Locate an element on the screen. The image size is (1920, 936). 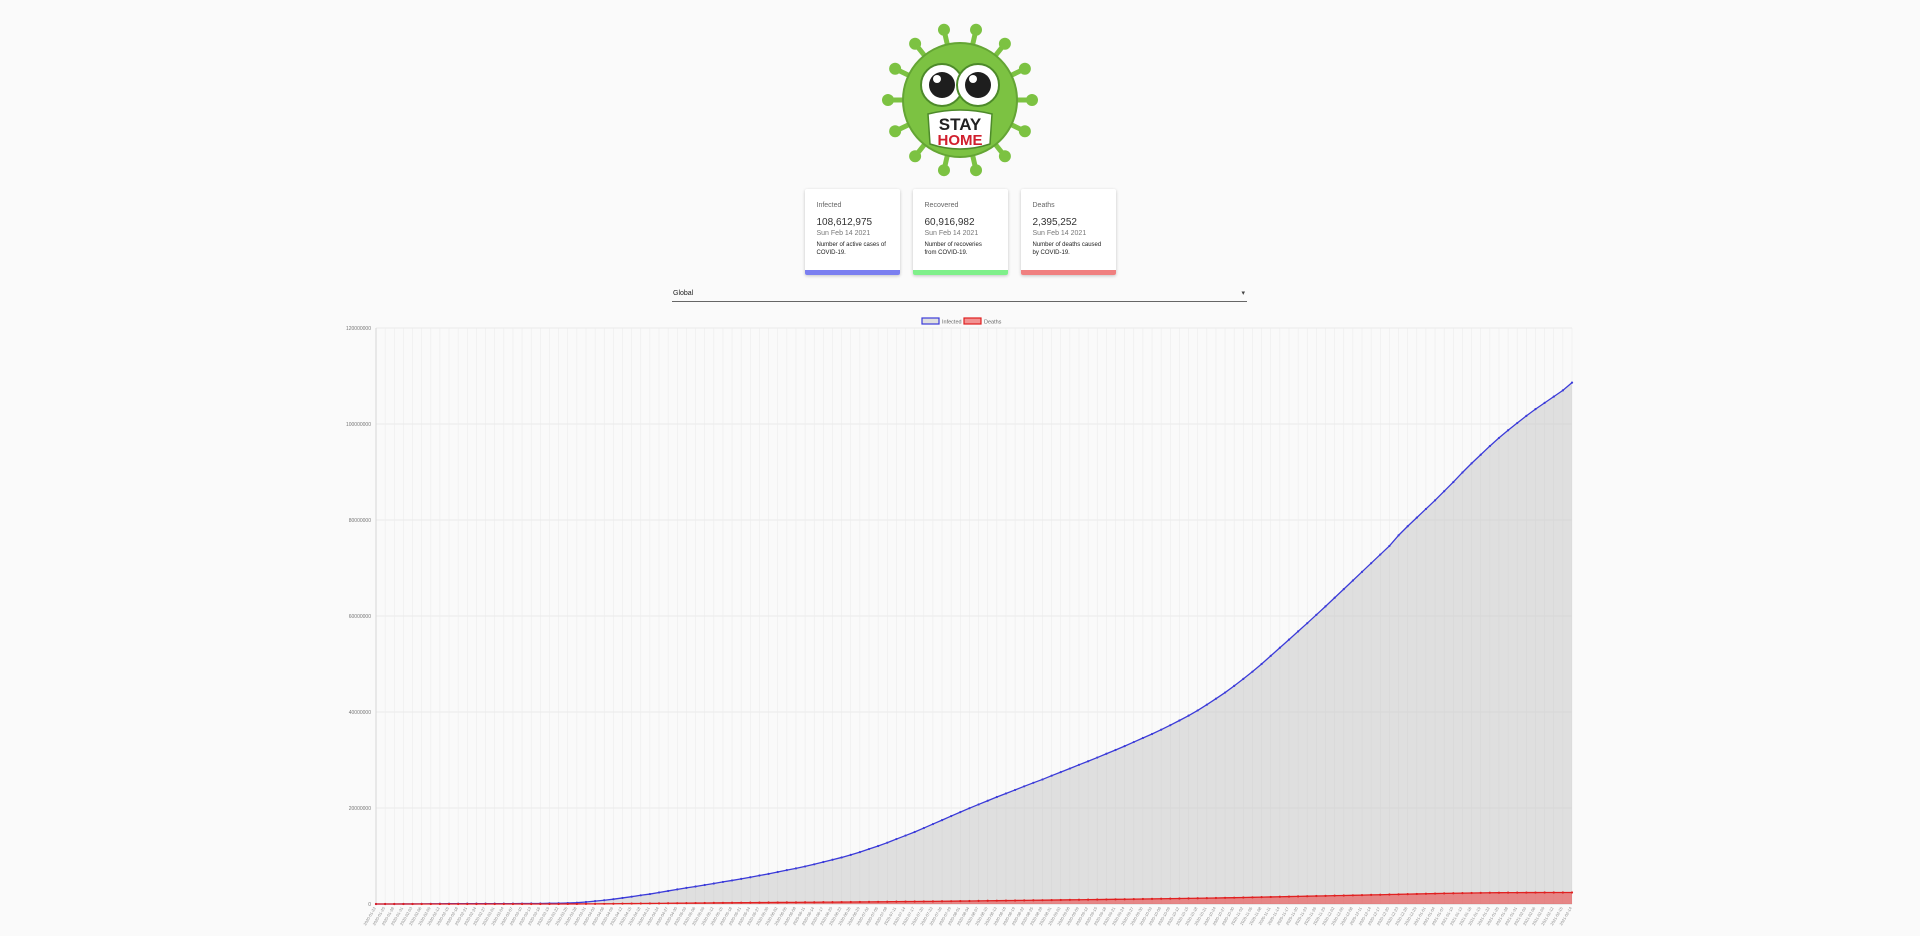
chart-legend: Infected Deaths is located at coordinates (961, 321).